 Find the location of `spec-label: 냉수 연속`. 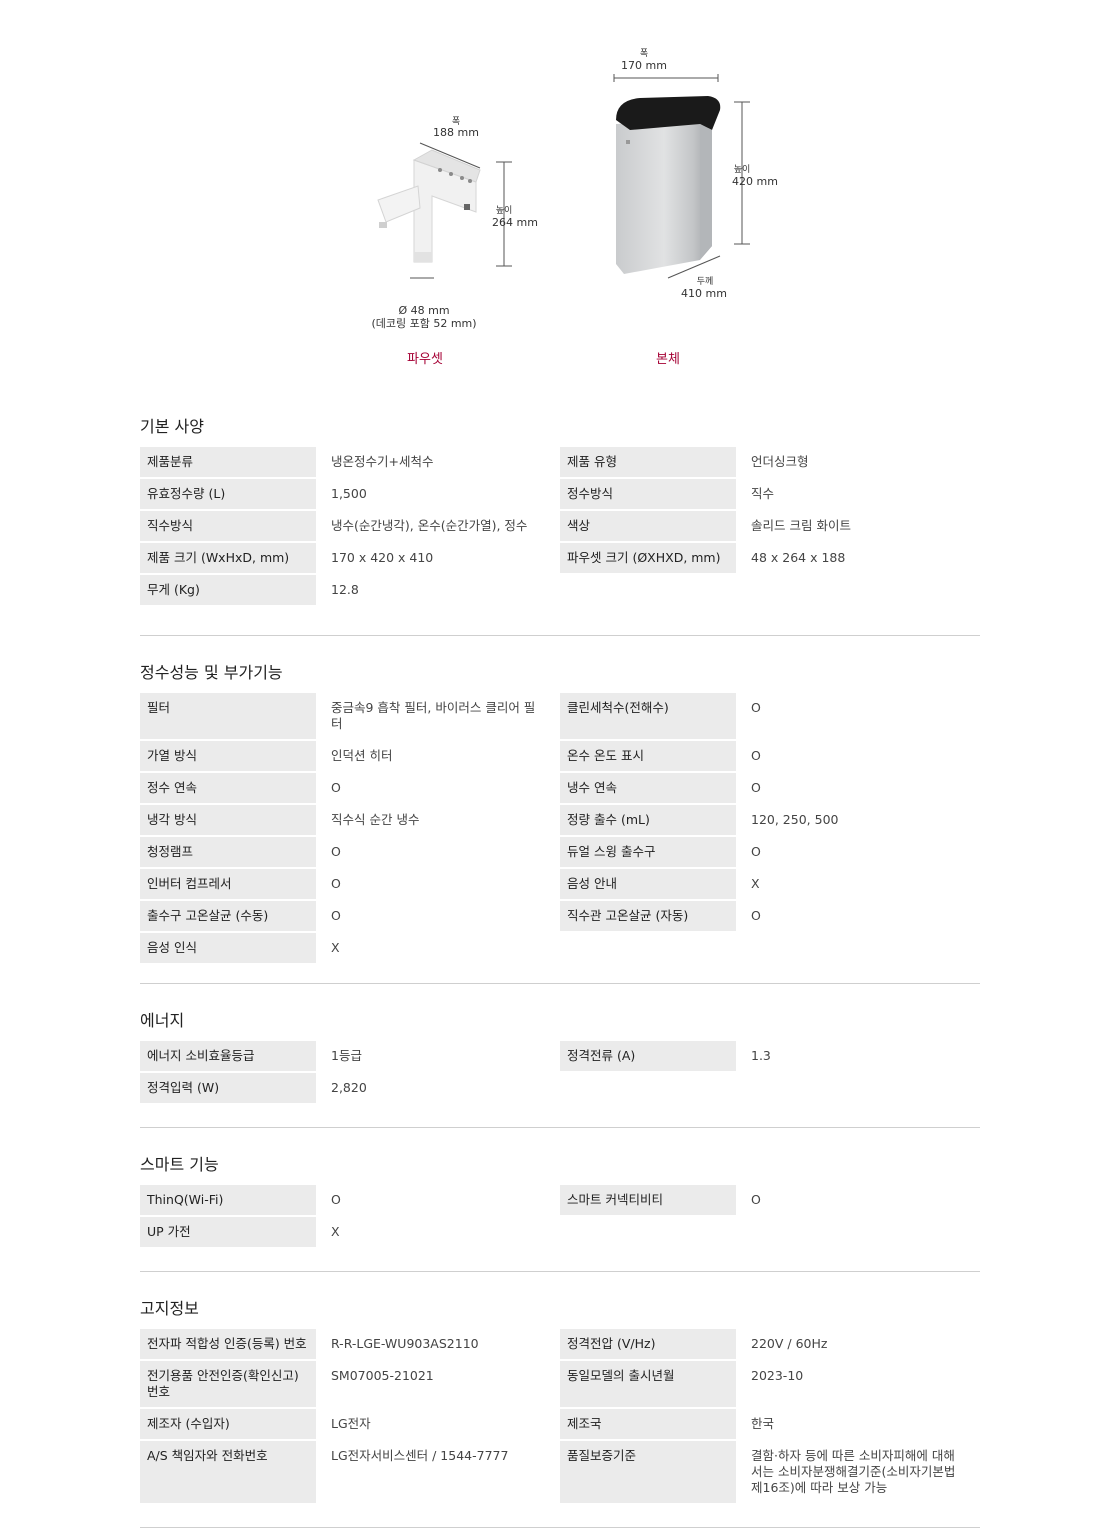

spec-label: 냉수 연속 is located at coordinates (648, 788).